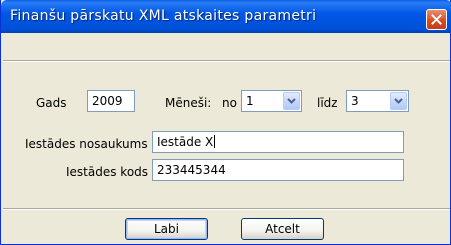 The width and height of the screenshot is (451, 245). Describe the element at coordinates (215, 141) in the screenshot. I see `text-caret` at that location.